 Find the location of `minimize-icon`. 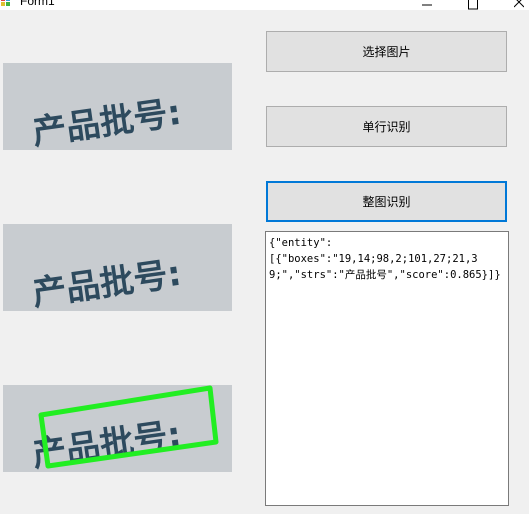

minimize-icon is located at coordinates (427, 5).